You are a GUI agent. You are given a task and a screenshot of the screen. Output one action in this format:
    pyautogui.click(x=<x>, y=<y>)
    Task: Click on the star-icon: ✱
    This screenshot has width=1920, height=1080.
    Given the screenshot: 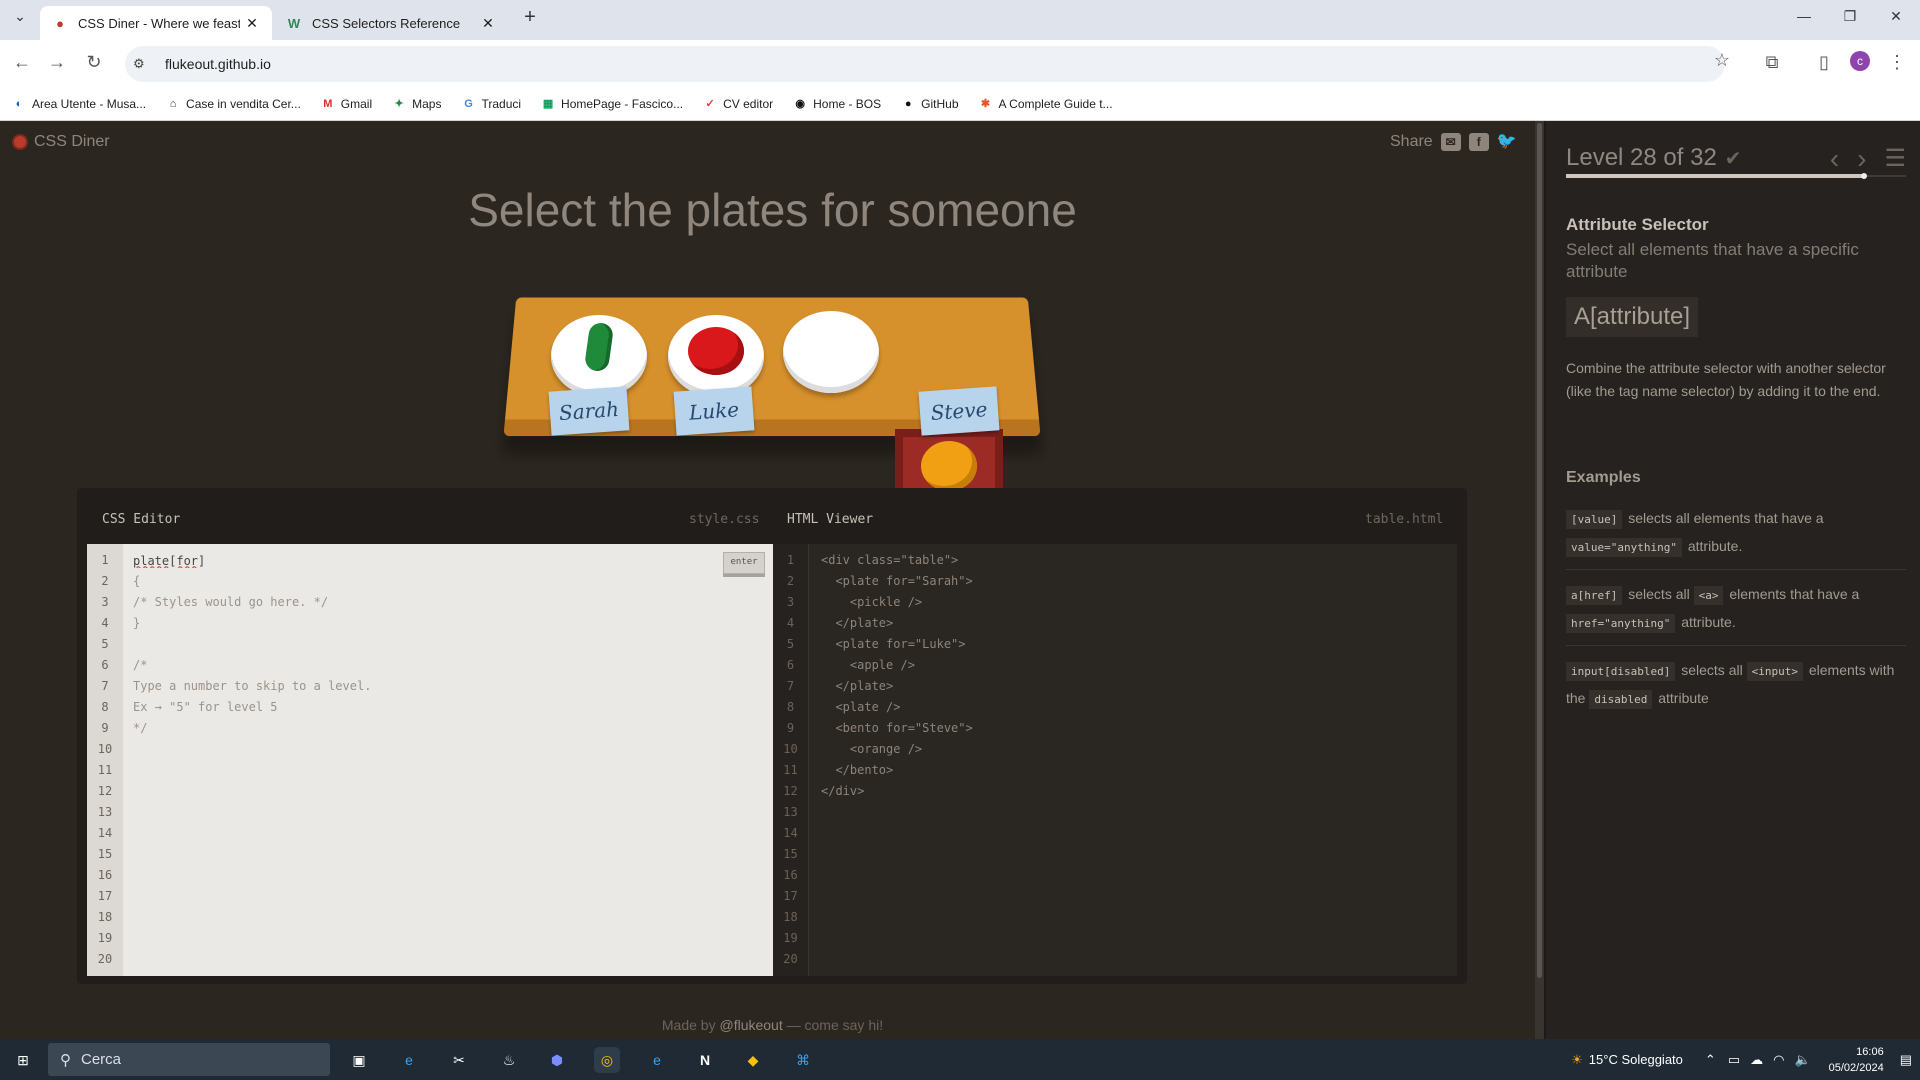 What is the action you would take?
    pyautogui.click(x=985, y=104)
    